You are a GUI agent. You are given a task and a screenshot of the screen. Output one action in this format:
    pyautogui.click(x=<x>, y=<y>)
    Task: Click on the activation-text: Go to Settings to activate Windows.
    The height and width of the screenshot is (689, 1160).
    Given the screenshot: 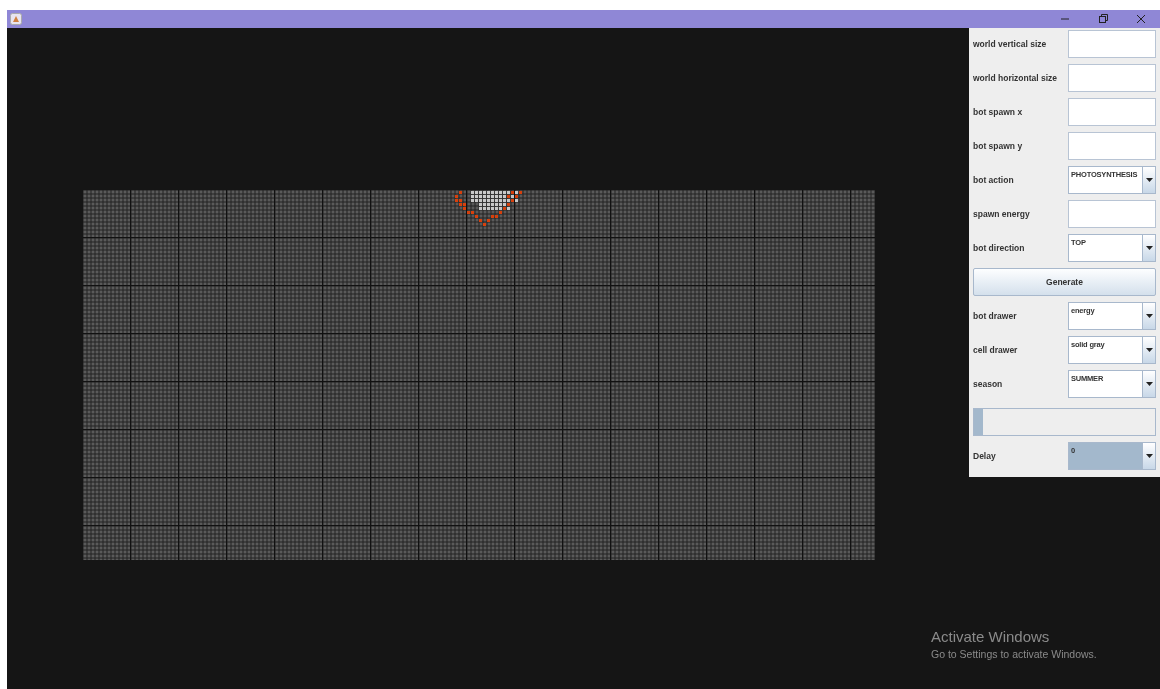 What is the action you would take?
    pyautogui.click(x=1014, y=654)
    